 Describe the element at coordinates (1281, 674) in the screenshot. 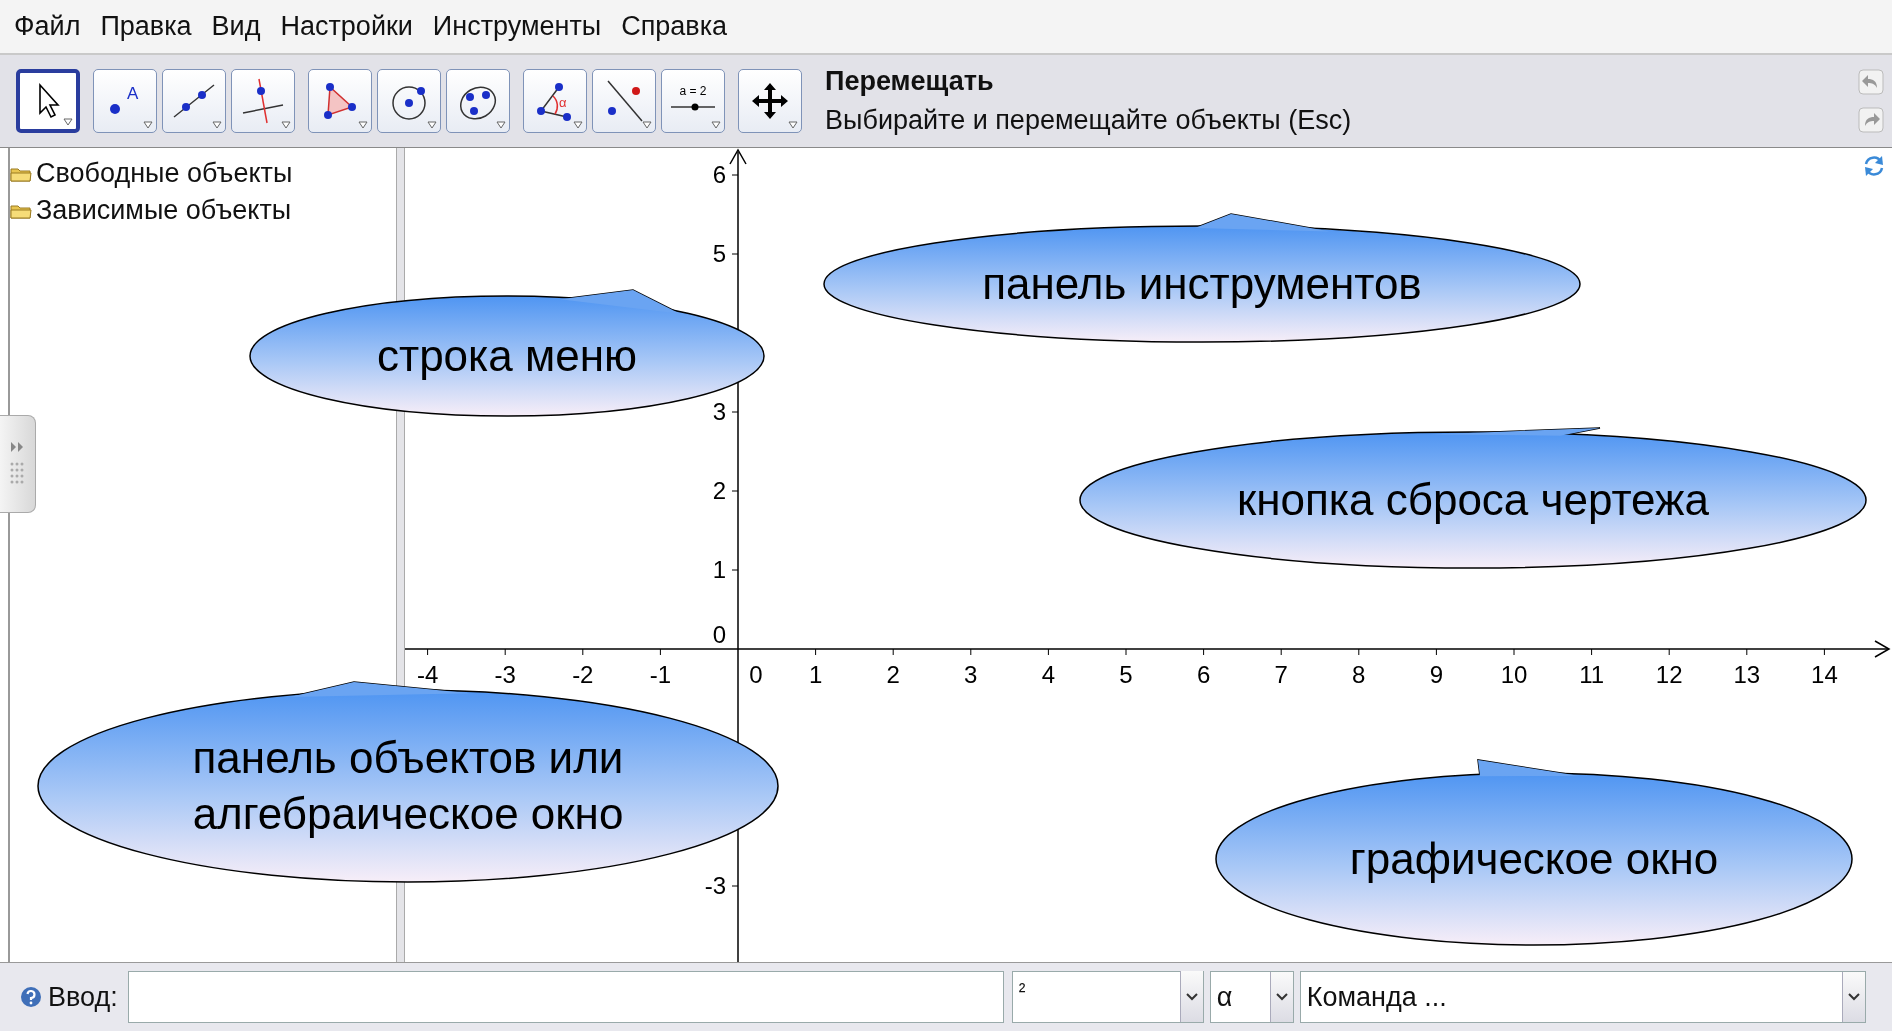

I see `x-tick-label: 7` at that location.